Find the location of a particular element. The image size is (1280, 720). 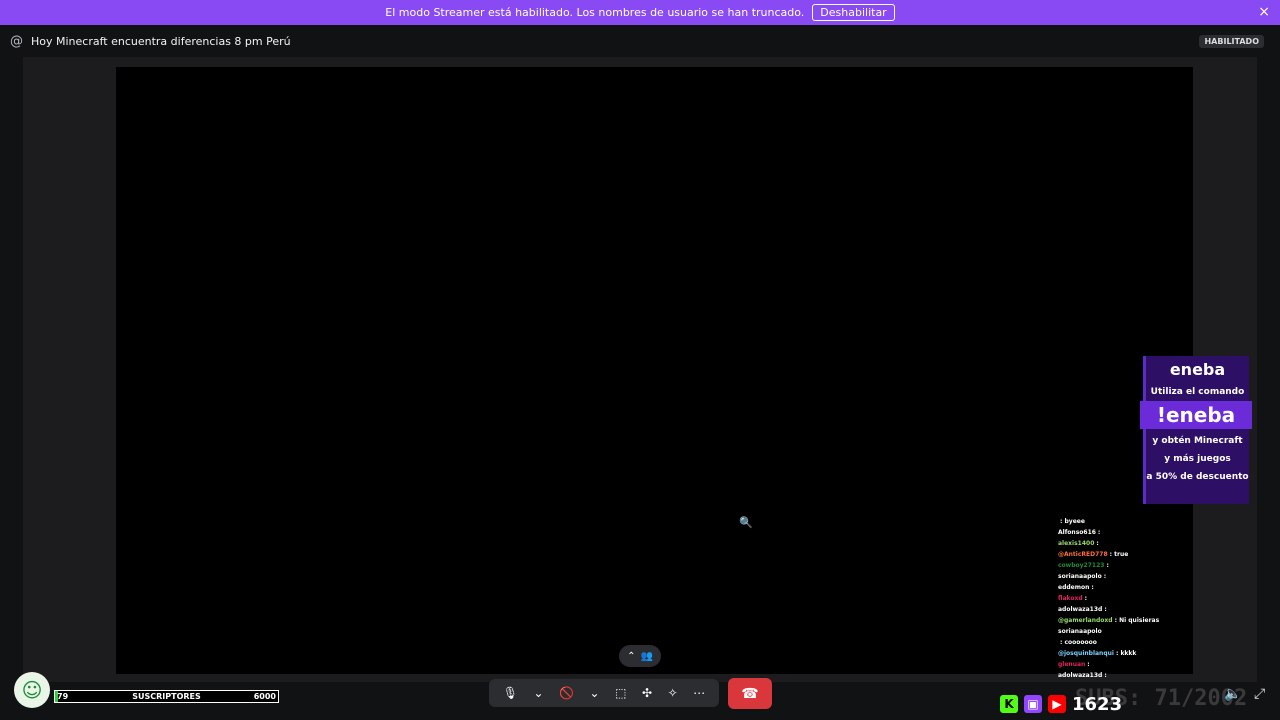

chat-message: : cooooooo is located at coordinates (1118, 642).